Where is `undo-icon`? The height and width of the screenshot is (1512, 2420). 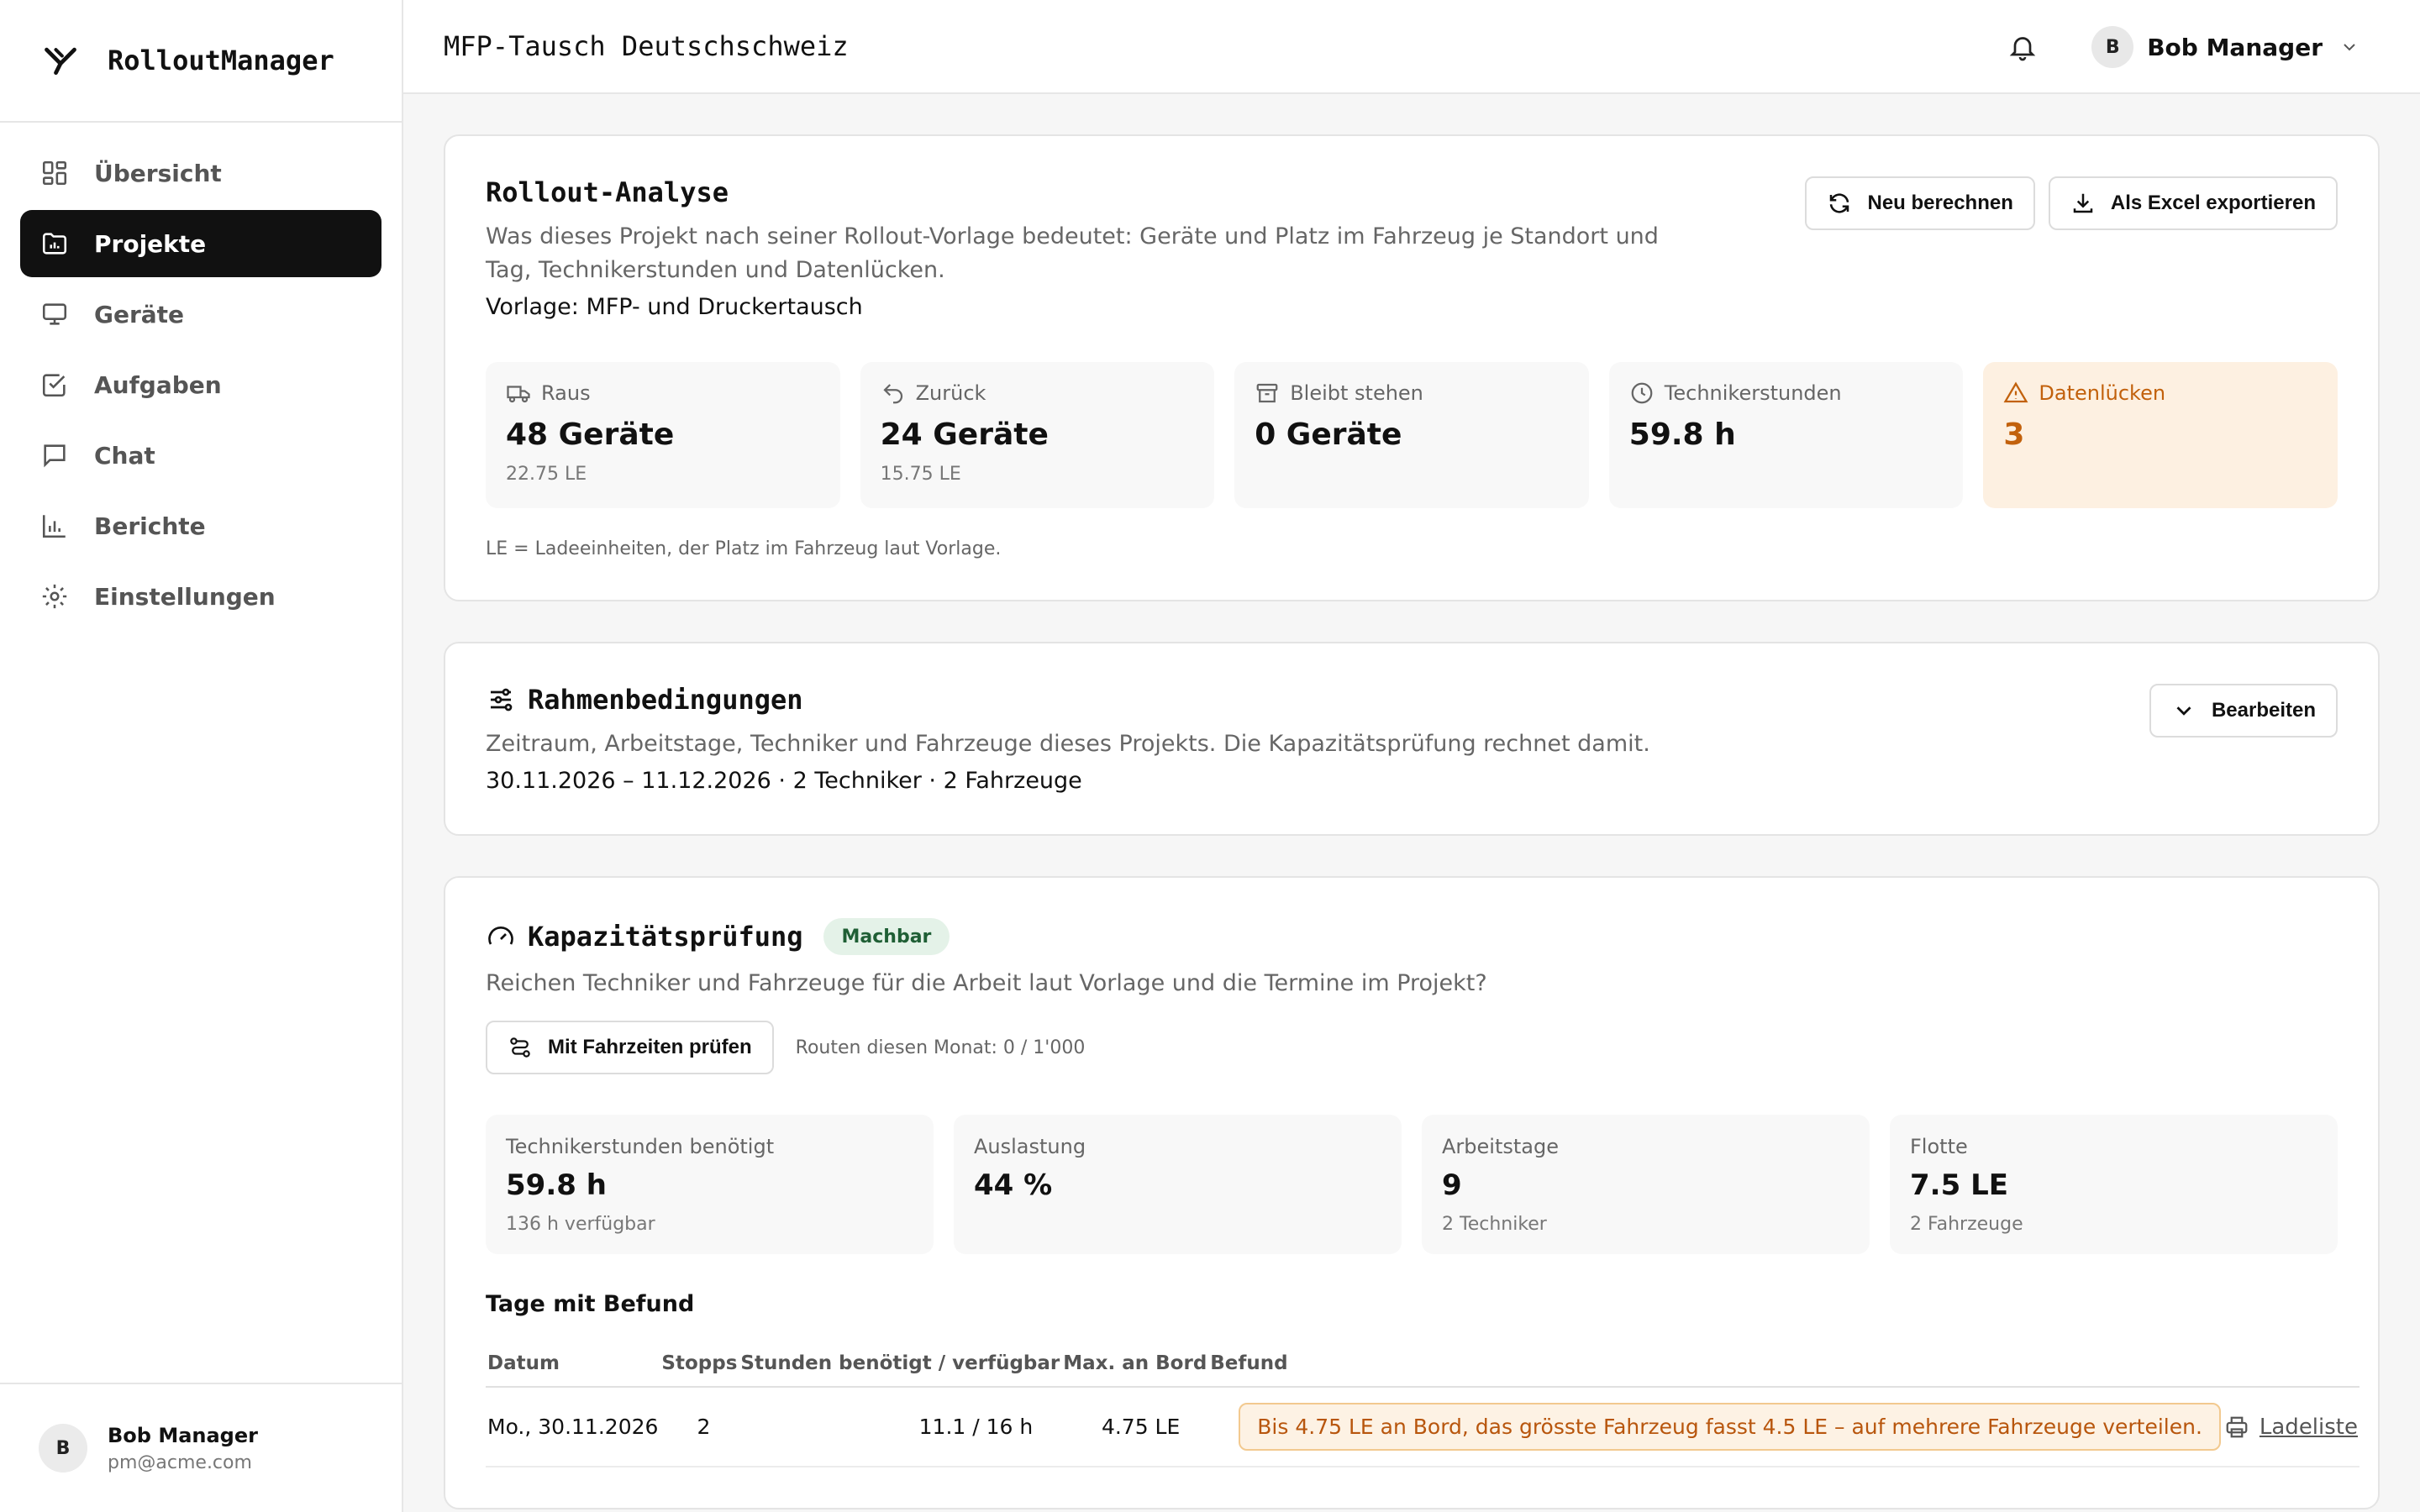 undo-icon is located at coordinates (893, 394).